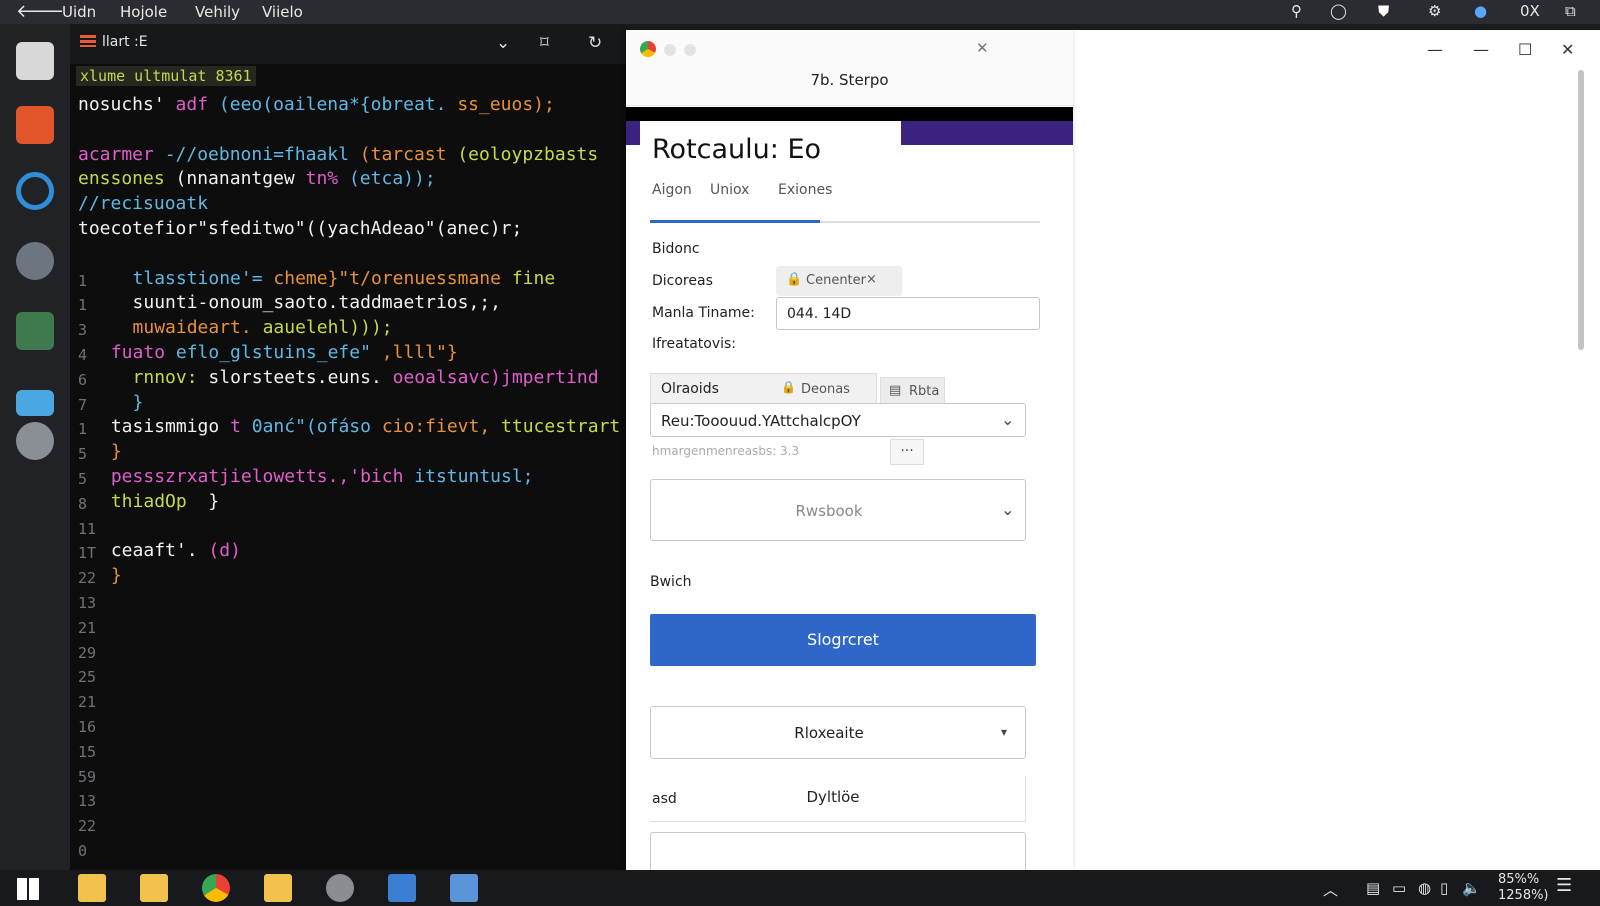 The image size is (1600, 906). I want to click on resource-select: Reu:Tooouud.YAttchalcpOY ⌄, so click(838, 420).